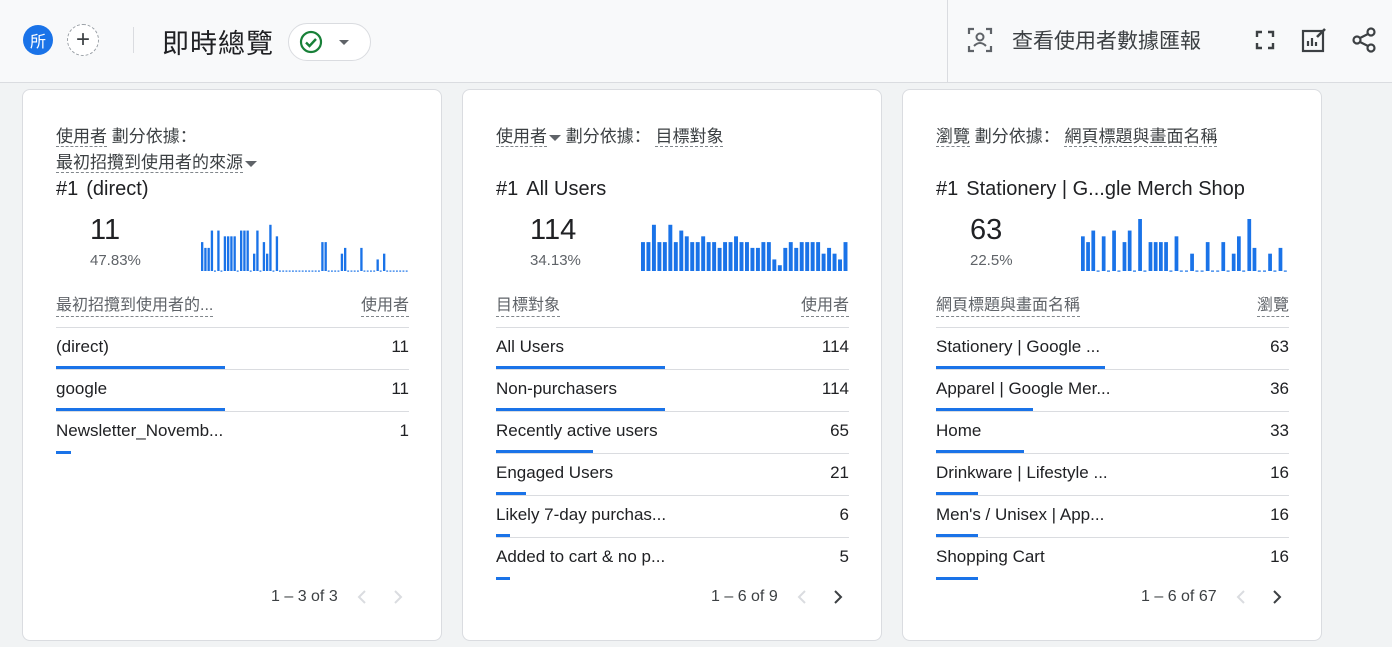 This screenshot has width=1392, height=647. Describe the element at coordinates (672, 475) in the screenshot. I see `table-row: Engaged Users 21` at that location.